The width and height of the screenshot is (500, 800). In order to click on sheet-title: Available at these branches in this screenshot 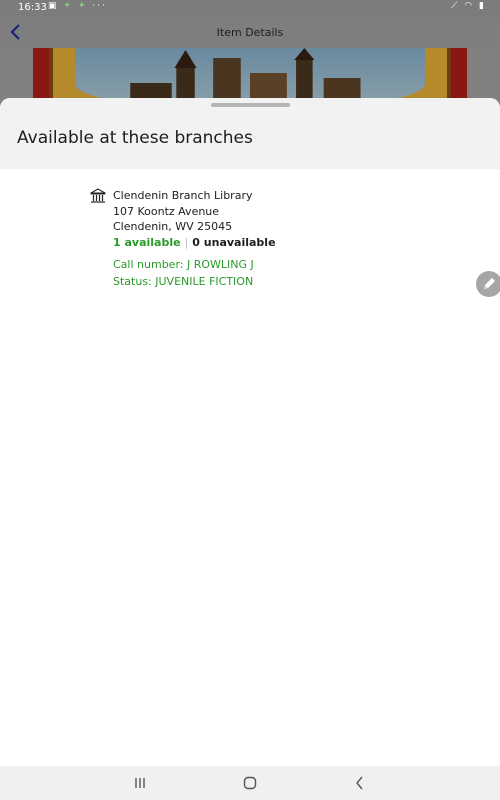, I will do `click(135, 138)`.